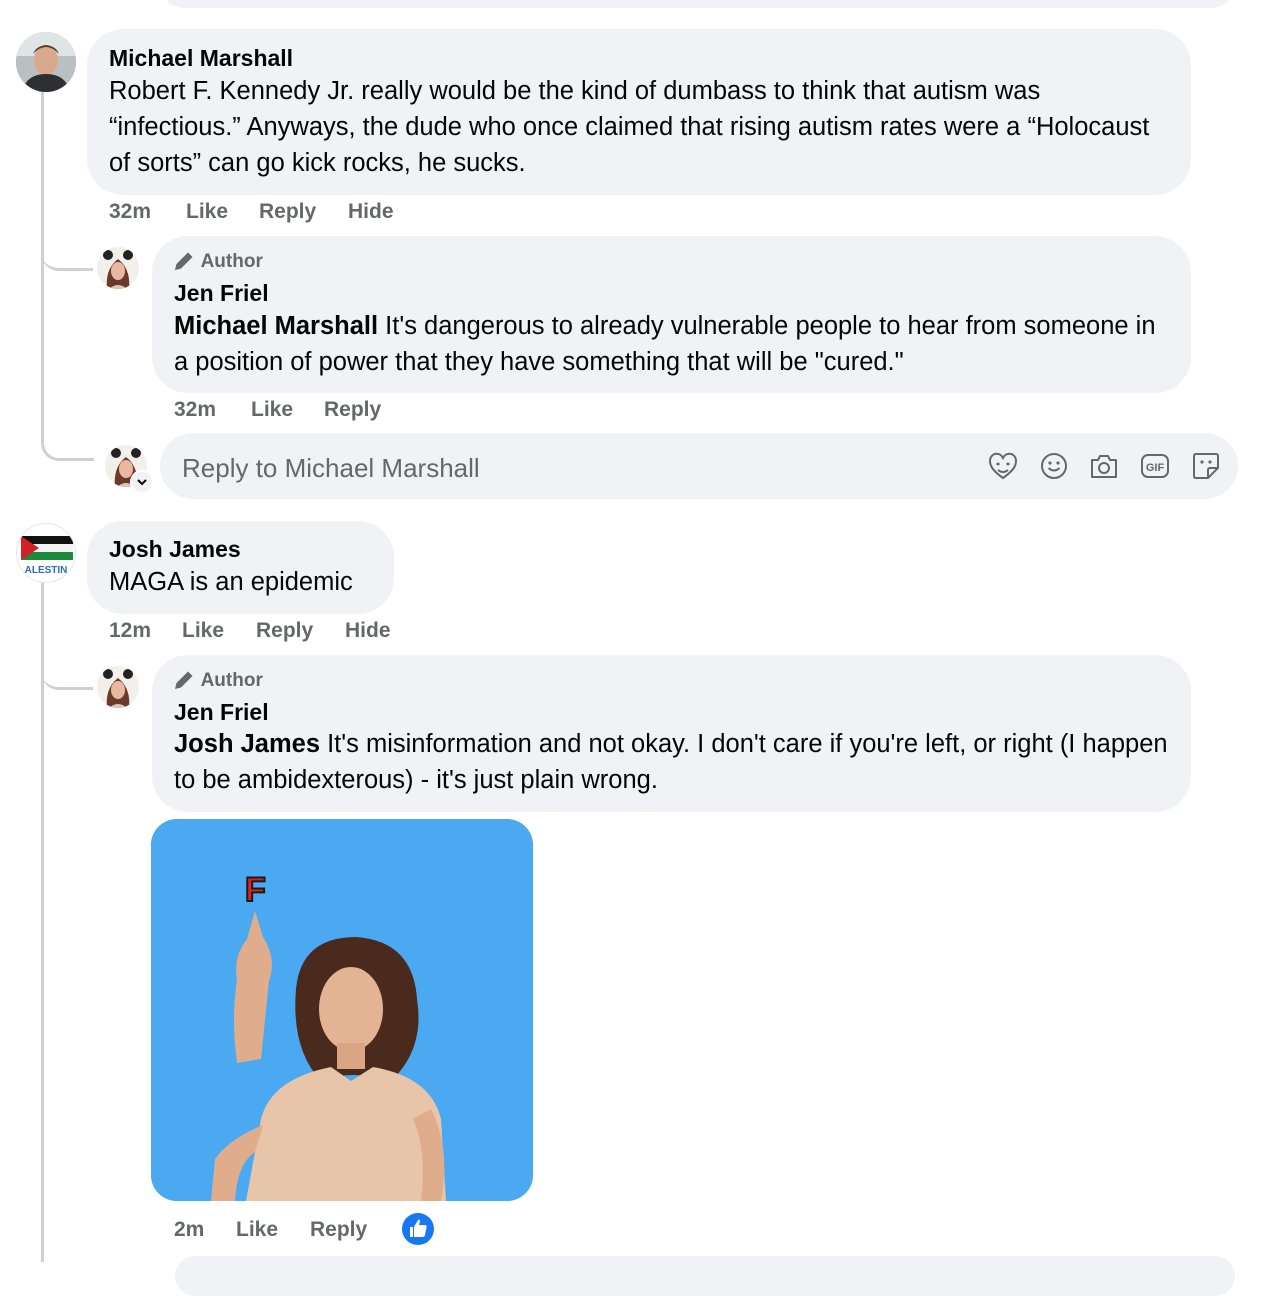 Image resolution: width=1266 pixels, height=1296 pixels. I want to click on reply-actions: 32m Like Reply, so click(324, 411).